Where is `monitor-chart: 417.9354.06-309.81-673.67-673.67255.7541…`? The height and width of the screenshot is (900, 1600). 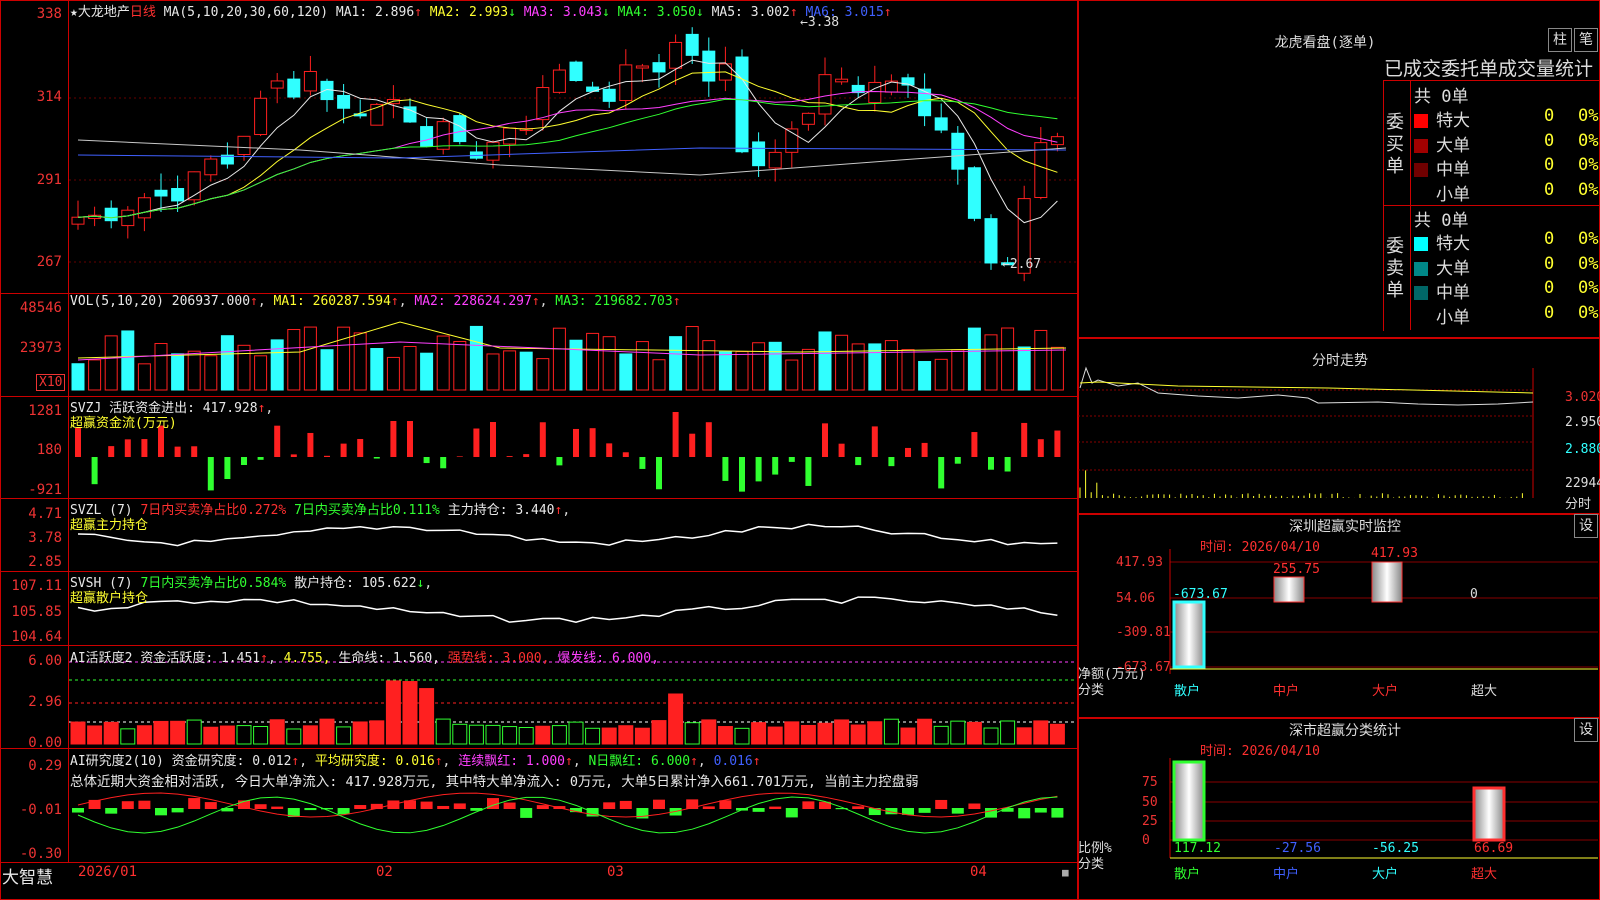
monitor-chart: 417.9354.06-309.81-673.67-673.67255.7541… is located at coordinates (1339, 616).